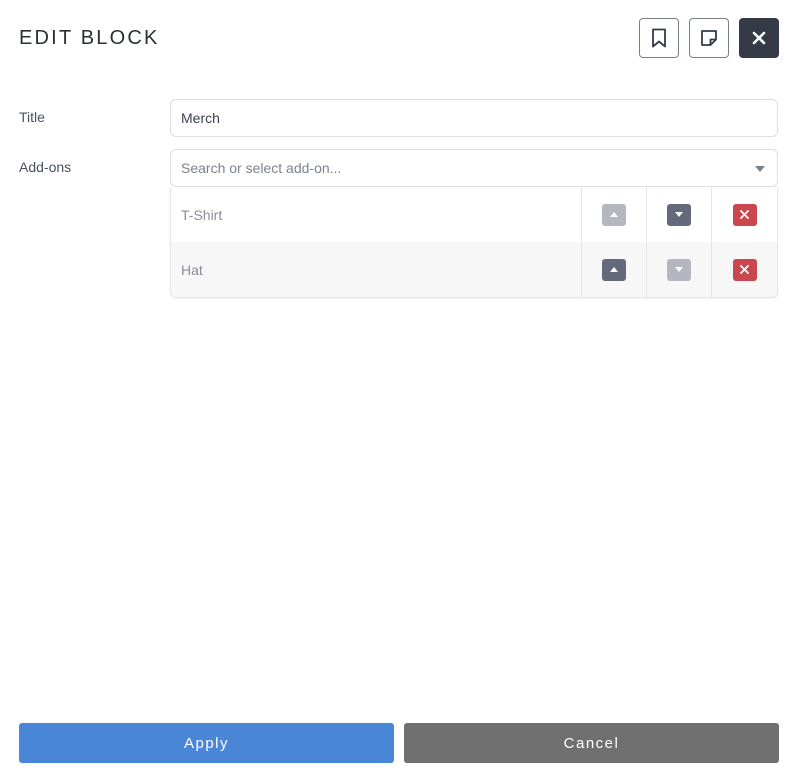 This screenshot has height=783, width=796. I want to click on bookmark-button, so click(659, 38).